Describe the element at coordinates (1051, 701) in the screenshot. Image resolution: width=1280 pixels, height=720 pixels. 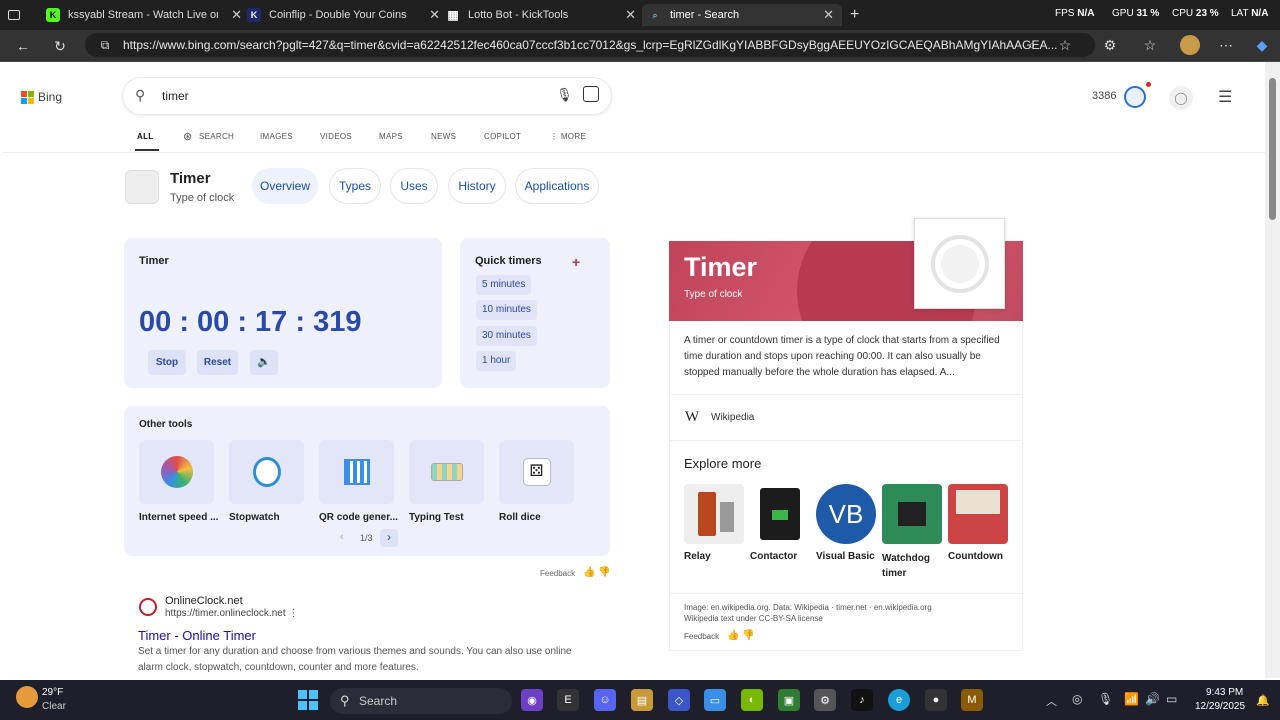
I see `chevron-up-icon: ︿` at that location.